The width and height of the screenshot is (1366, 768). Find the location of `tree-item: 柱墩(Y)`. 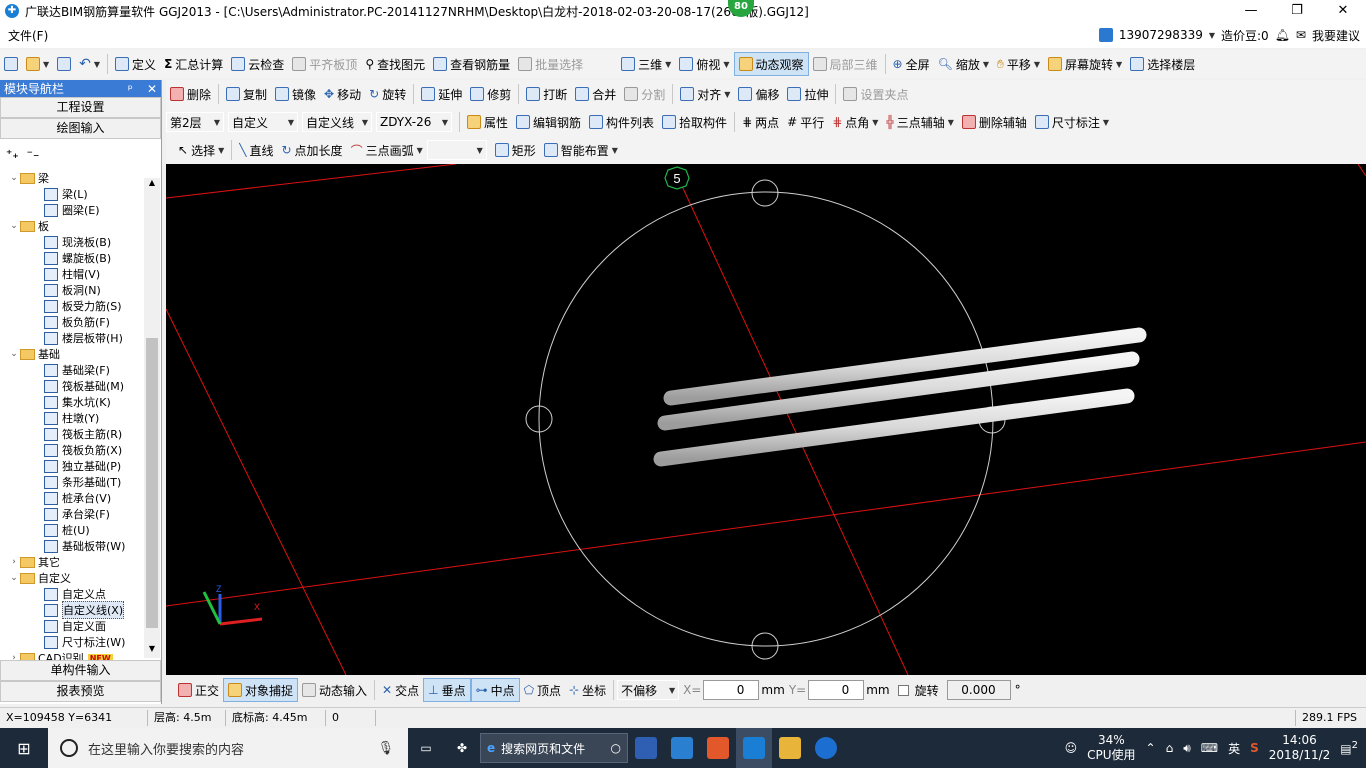

tree-item: 柱墩(Y) is located at coordinates (72, 418).